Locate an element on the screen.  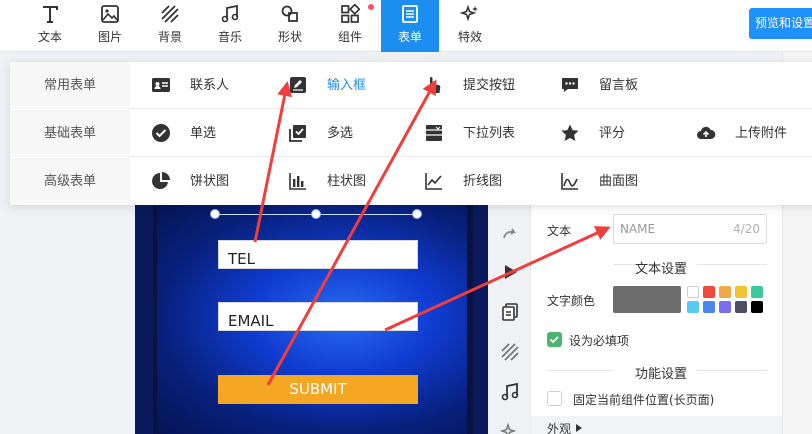
tool-background: 背景 is located at coordinates (170, 26).